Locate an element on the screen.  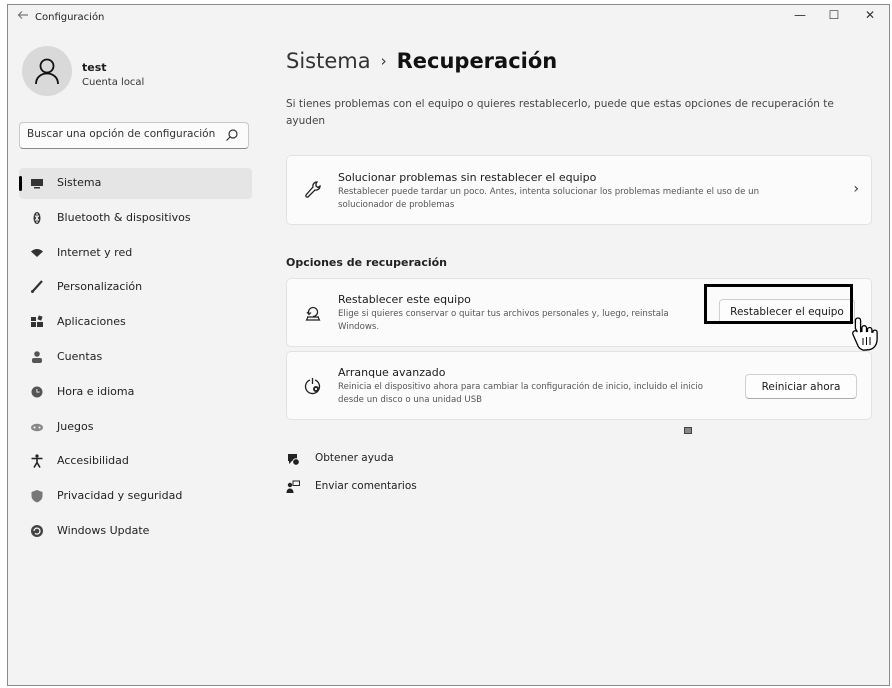
sidebar-item-label: Cuentas is located at coordinates (80, 356).